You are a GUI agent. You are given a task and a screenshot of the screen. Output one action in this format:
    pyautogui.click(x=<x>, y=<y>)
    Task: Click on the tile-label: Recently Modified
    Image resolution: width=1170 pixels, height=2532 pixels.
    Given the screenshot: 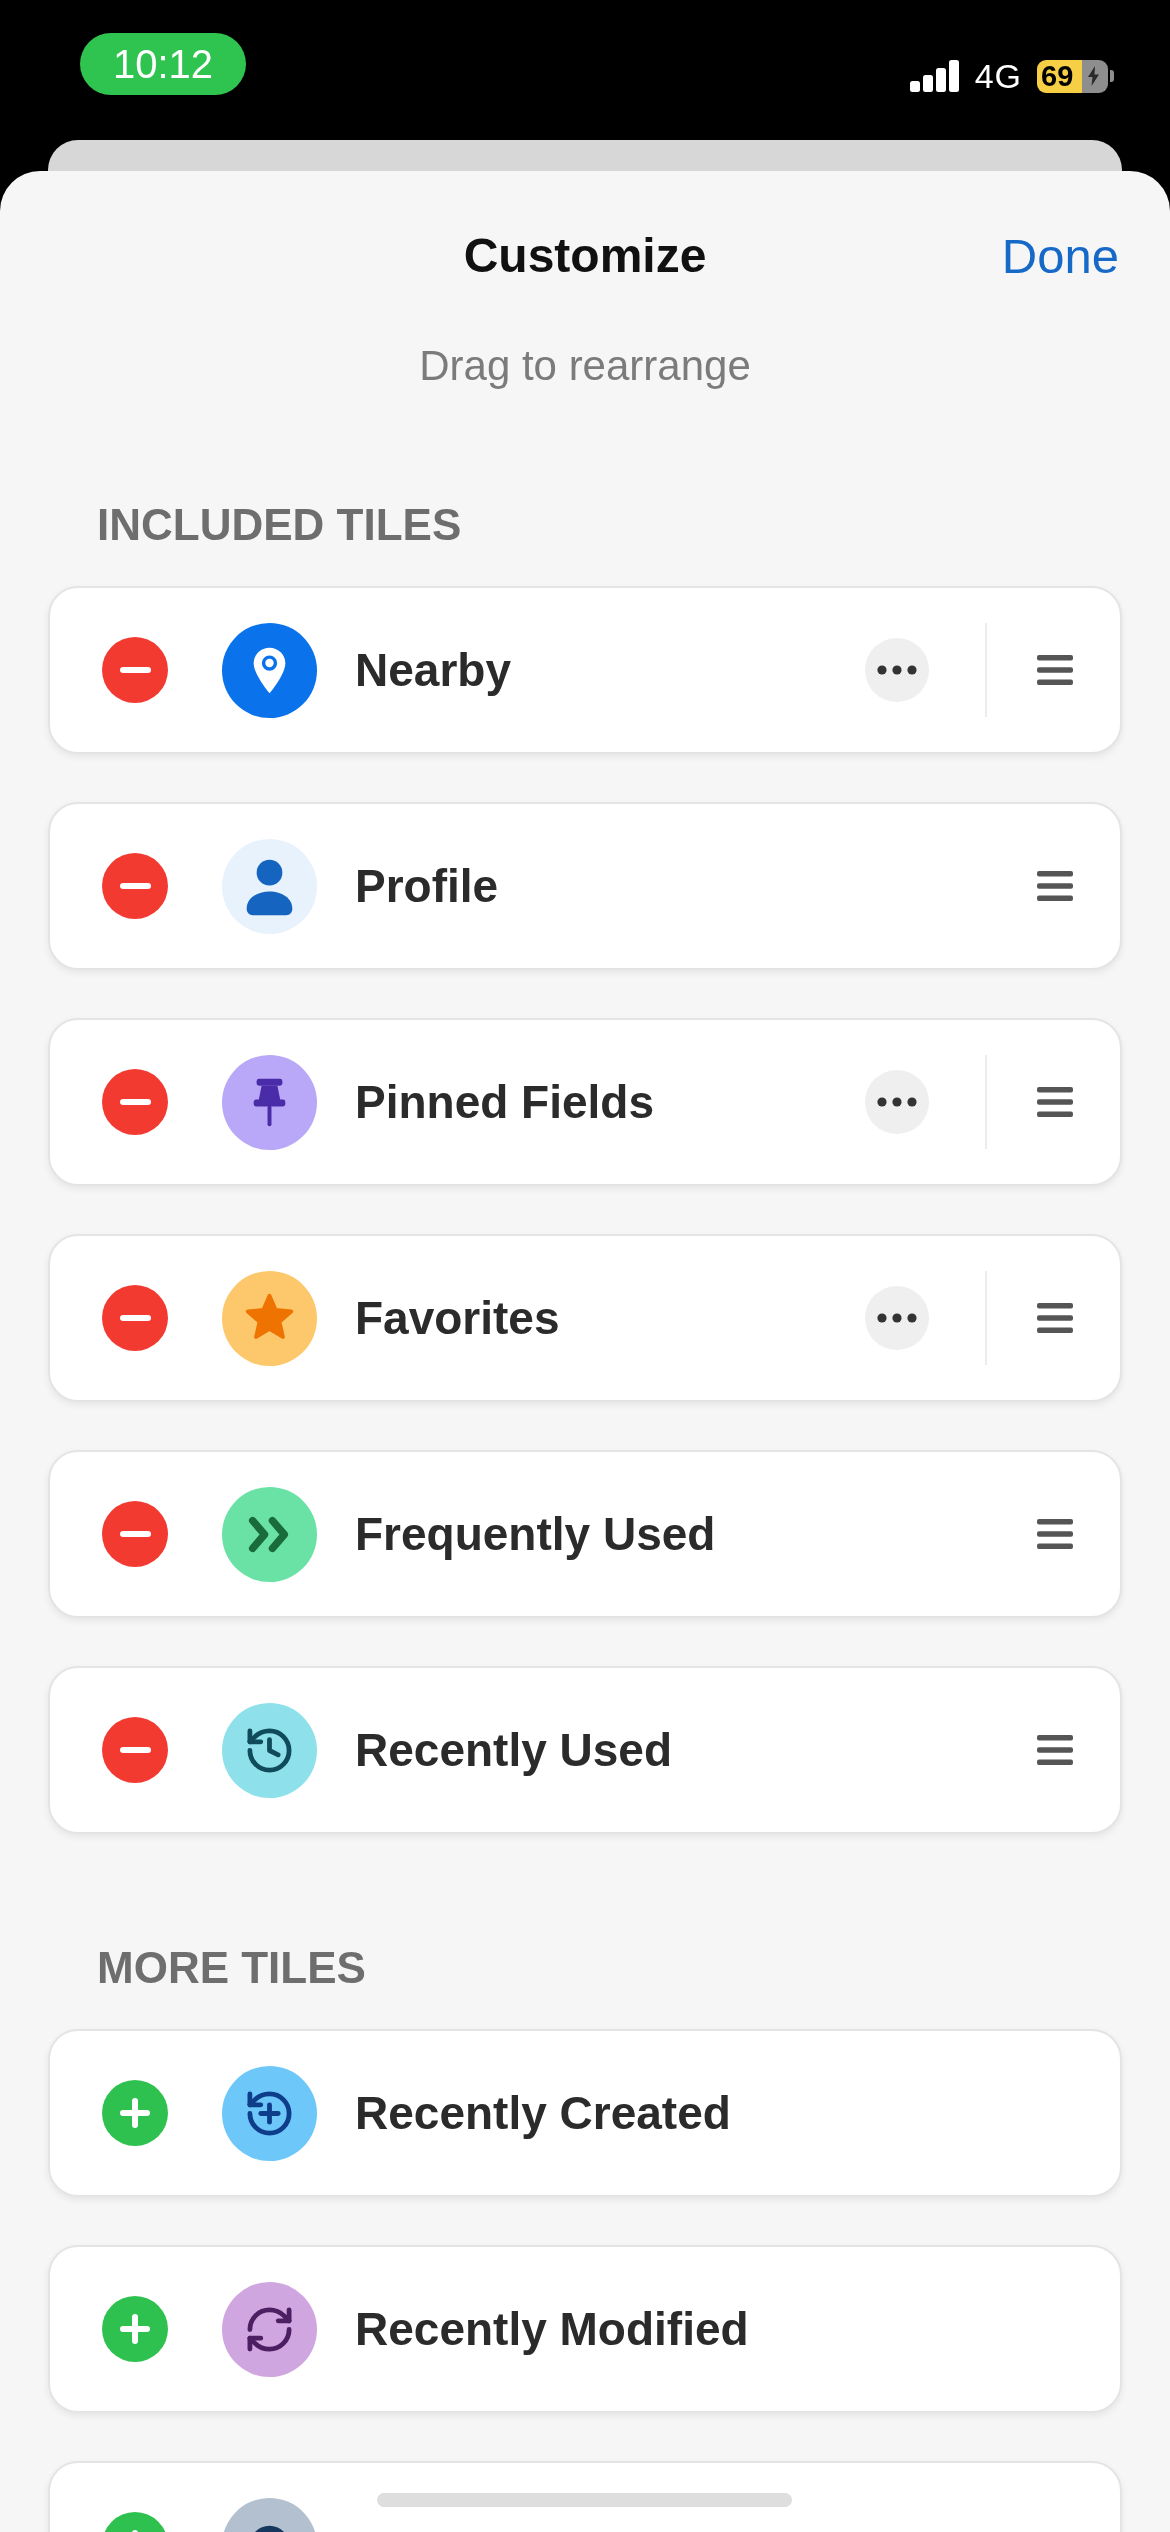 What is the action you would take?
    pyautogui.click(x=552, y=2329)
    